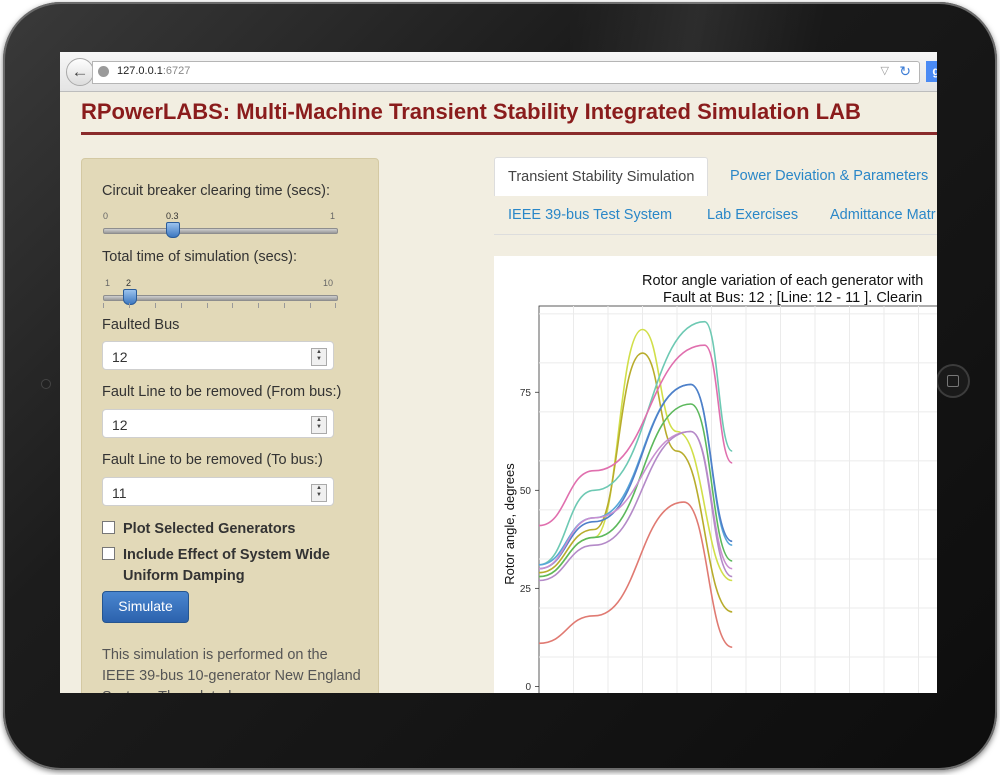 This screenshot has height=775, width=1000. What do you see at coordinates (145, 607) in the screenshot?
I see `simulate-button: Simulate` at bounding box center [145, 607].